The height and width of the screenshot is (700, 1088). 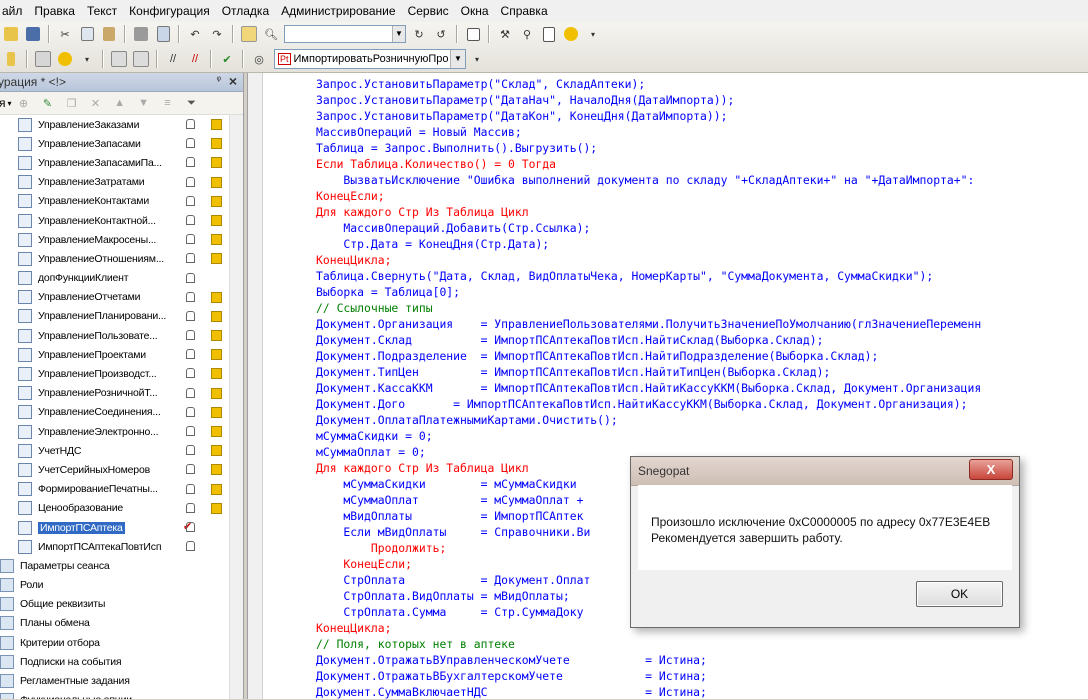 I want to click on menu-item: Конфигурация, so click(x=169, y=11).